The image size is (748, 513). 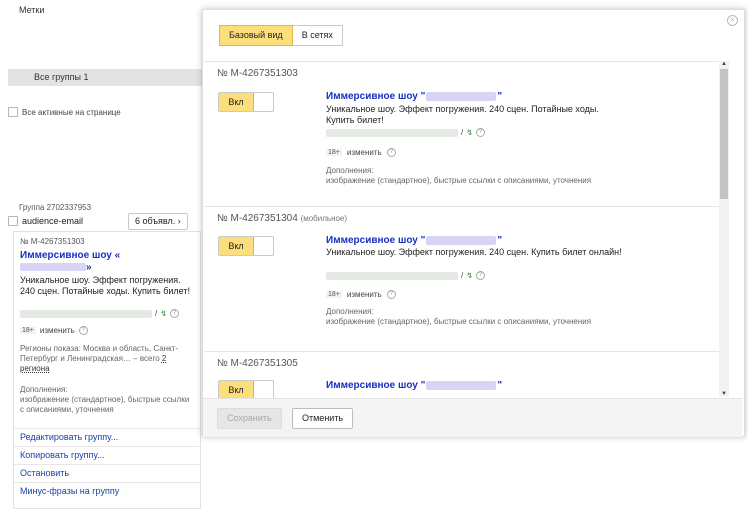 I want to click on menu-stop: Остановить, so click(x=107, y=473).